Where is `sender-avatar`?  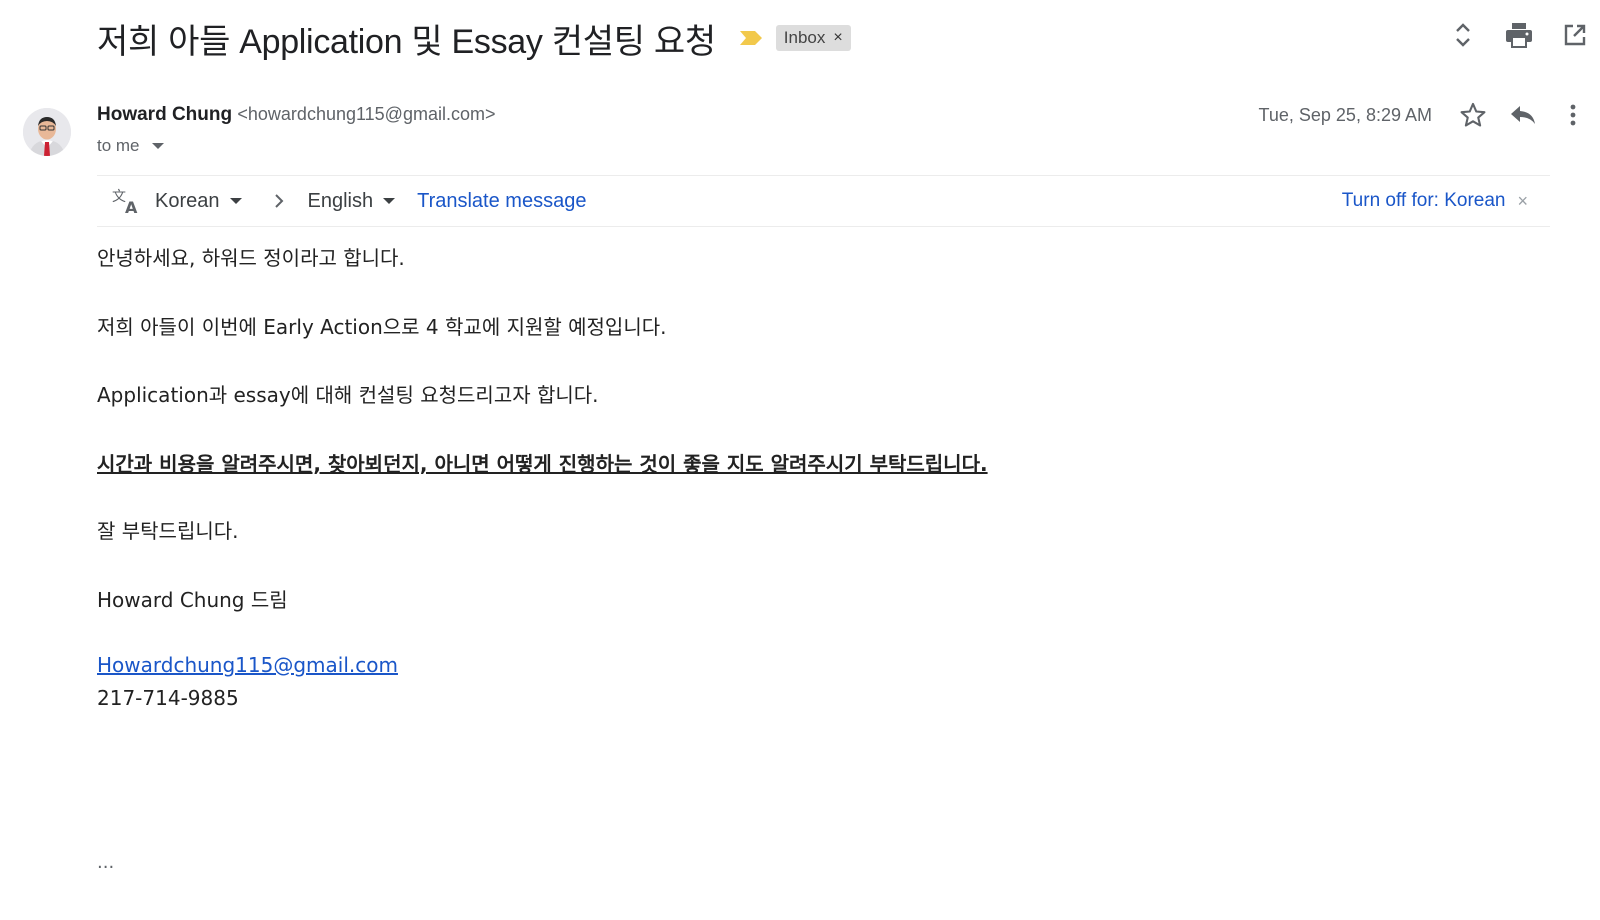
sender-avatar is located at coordinates (47, 132).